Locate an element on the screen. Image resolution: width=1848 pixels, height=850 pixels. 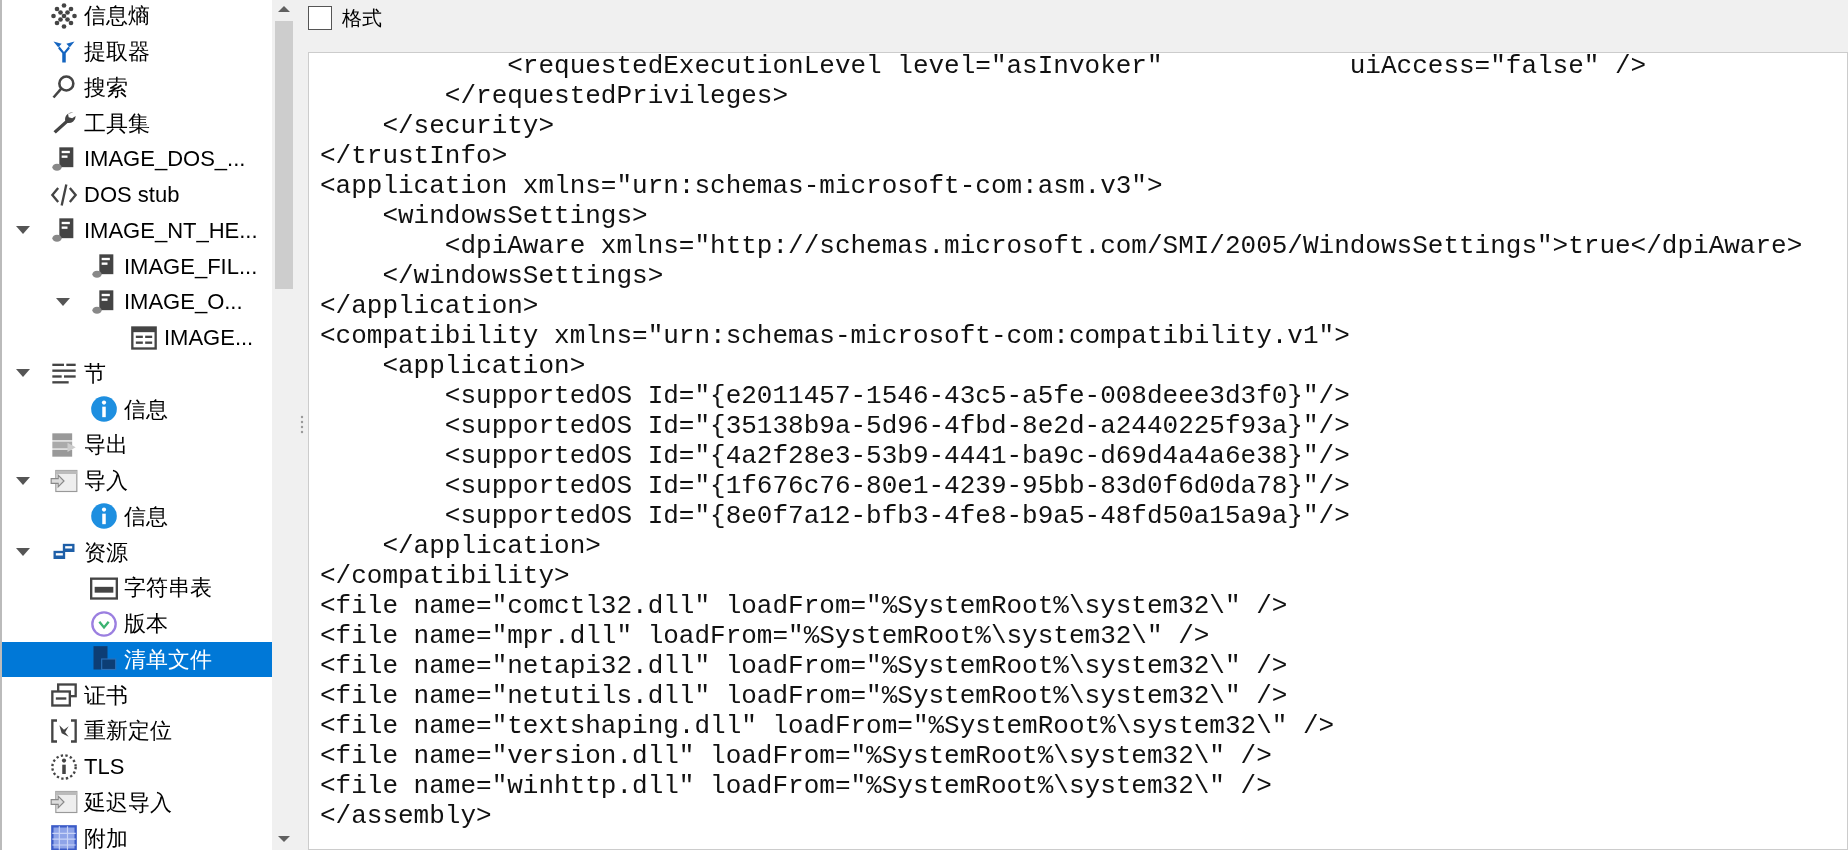
code-line: <file name="winhttp.dll" loadFrom="%SystemRoot%\system32\" /> is located at coordinates (796, 786).